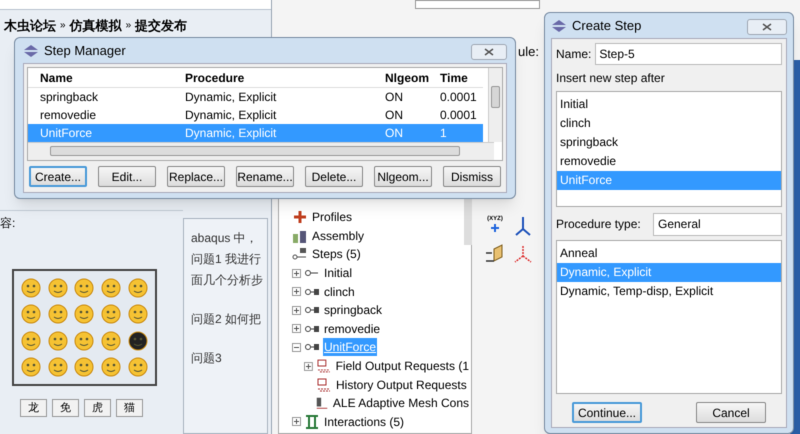 This screenshot has height=434, width=800. I want to click on table-cell-text: 1, so click(444, 133).